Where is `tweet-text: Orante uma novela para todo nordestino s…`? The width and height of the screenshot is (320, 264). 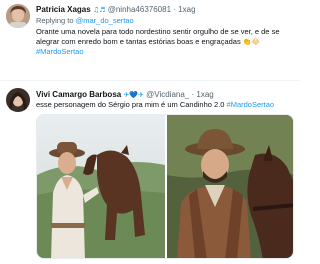
tweet-text: Orante uma novela para todo nordestino s… is located at coordinates (164, 42).